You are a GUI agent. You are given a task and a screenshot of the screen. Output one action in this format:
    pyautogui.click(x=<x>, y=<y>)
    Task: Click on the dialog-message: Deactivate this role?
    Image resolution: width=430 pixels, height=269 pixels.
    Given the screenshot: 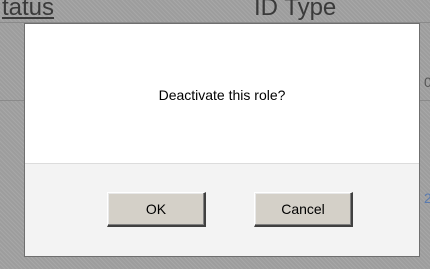 What is the action you would take?
    pyautogui.click(x=222, y=95)
    